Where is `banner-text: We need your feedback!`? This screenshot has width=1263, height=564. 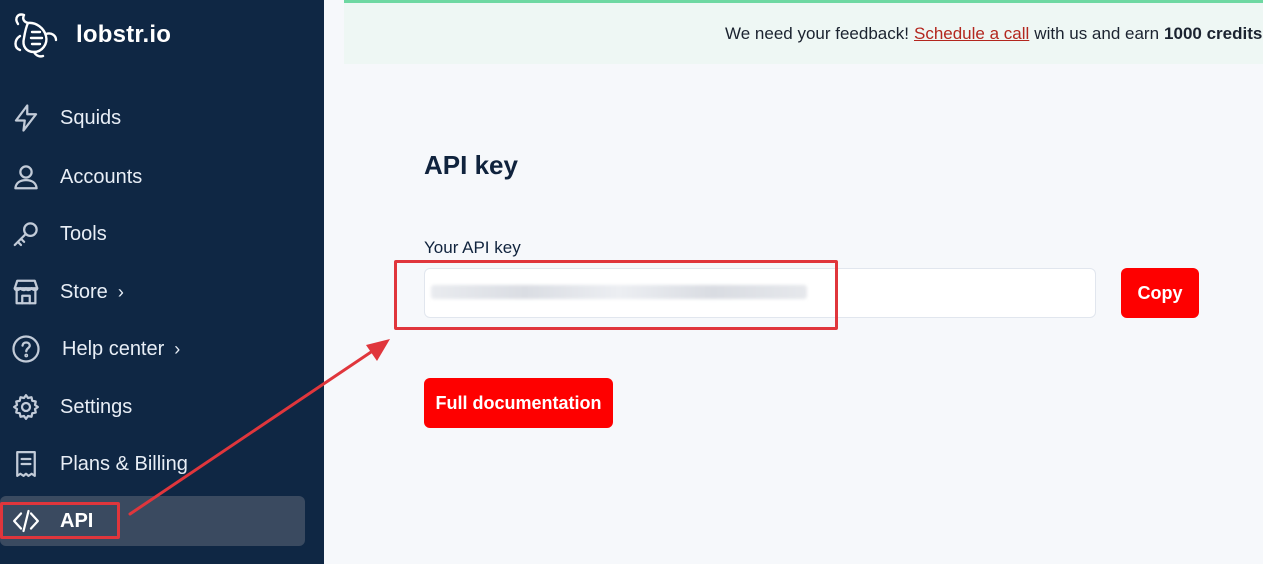
banner-text: We need your feedback! is located at coordinates (817, 33).